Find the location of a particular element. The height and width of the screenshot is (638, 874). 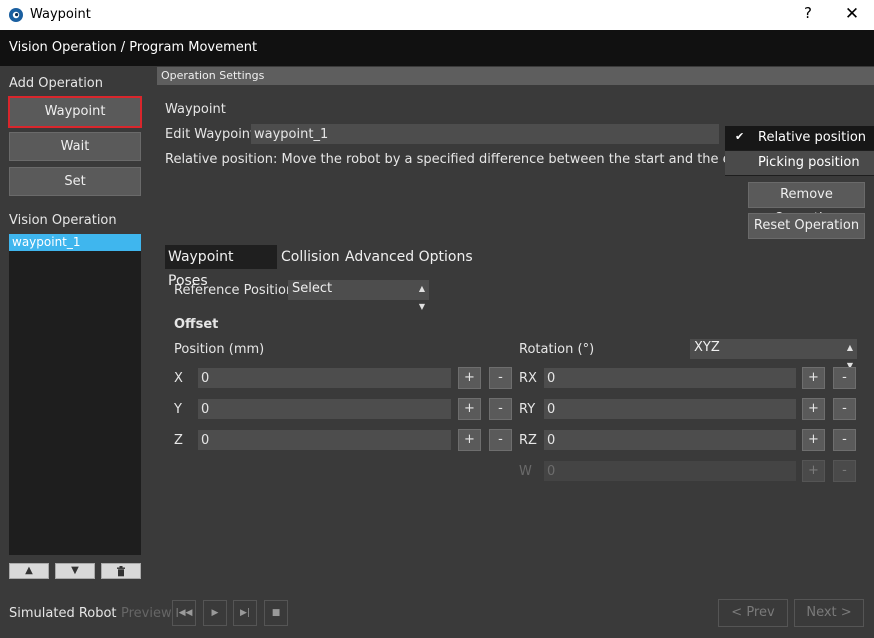

ry-increment-button: + is located at coordinates (813, 409).